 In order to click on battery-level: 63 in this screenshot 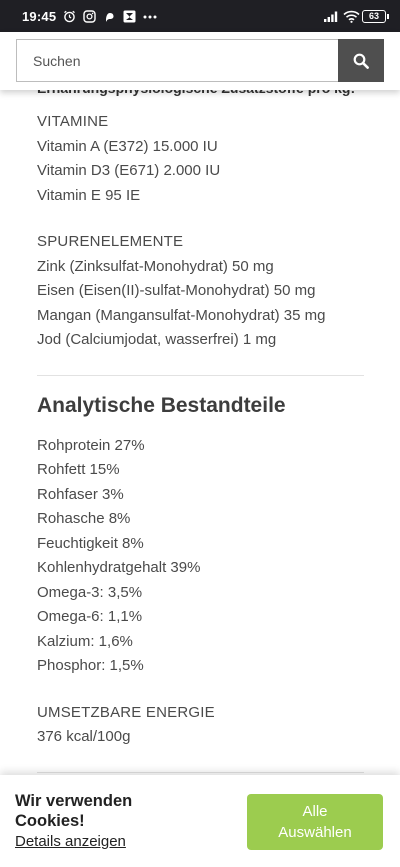, I will do `click(373, 16)`.